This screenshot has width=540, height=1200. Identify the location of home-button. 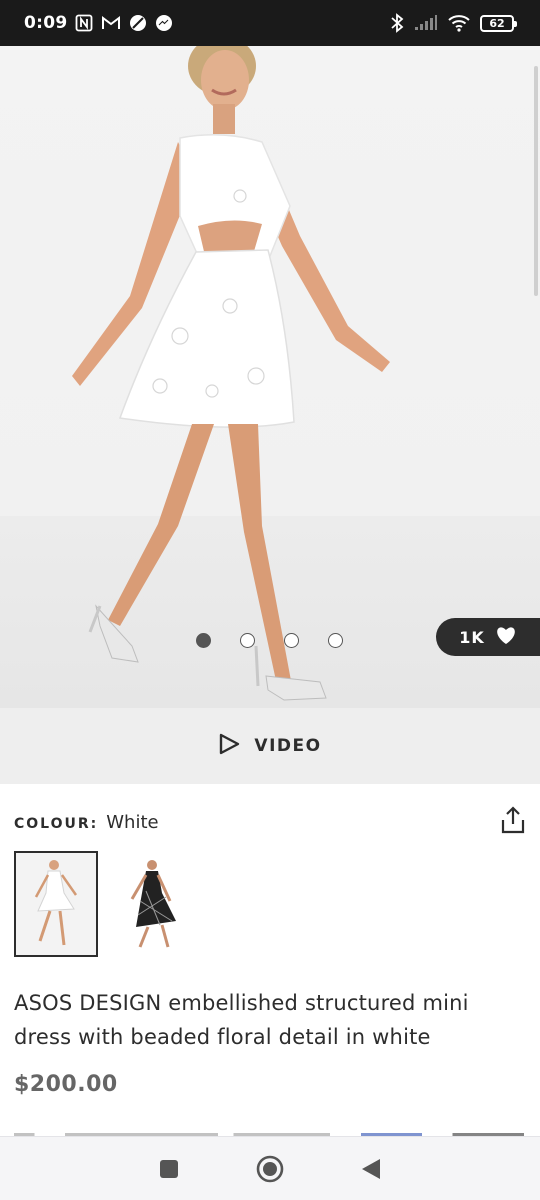
(270, 1169).